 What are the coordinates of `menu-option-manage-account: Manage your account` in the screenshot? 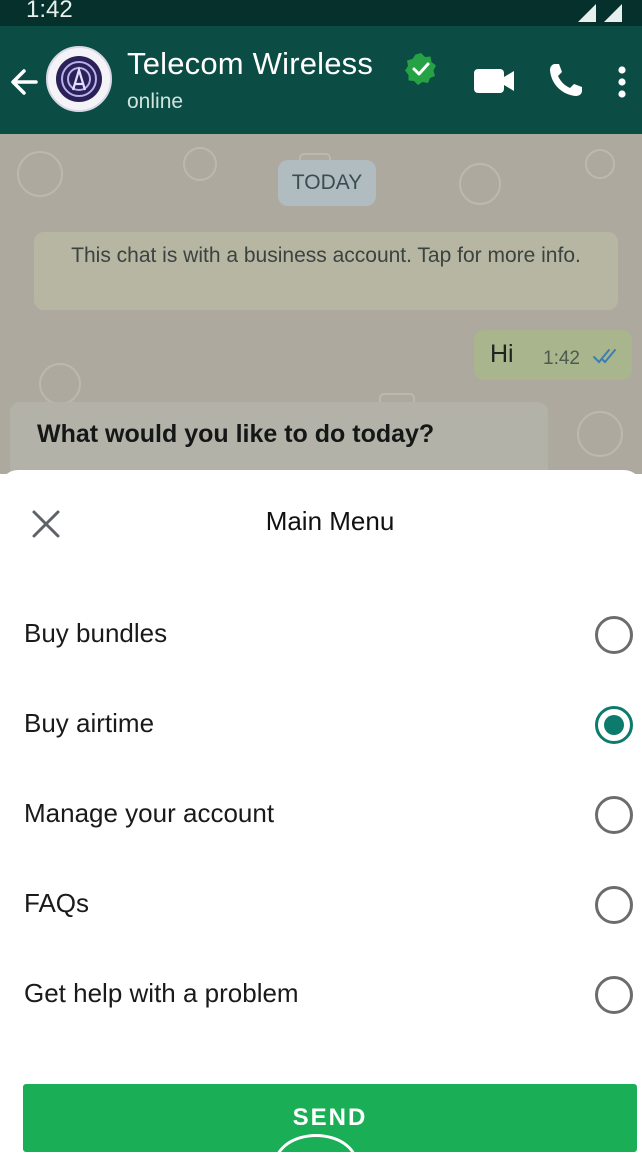 It's located at (321, 815).